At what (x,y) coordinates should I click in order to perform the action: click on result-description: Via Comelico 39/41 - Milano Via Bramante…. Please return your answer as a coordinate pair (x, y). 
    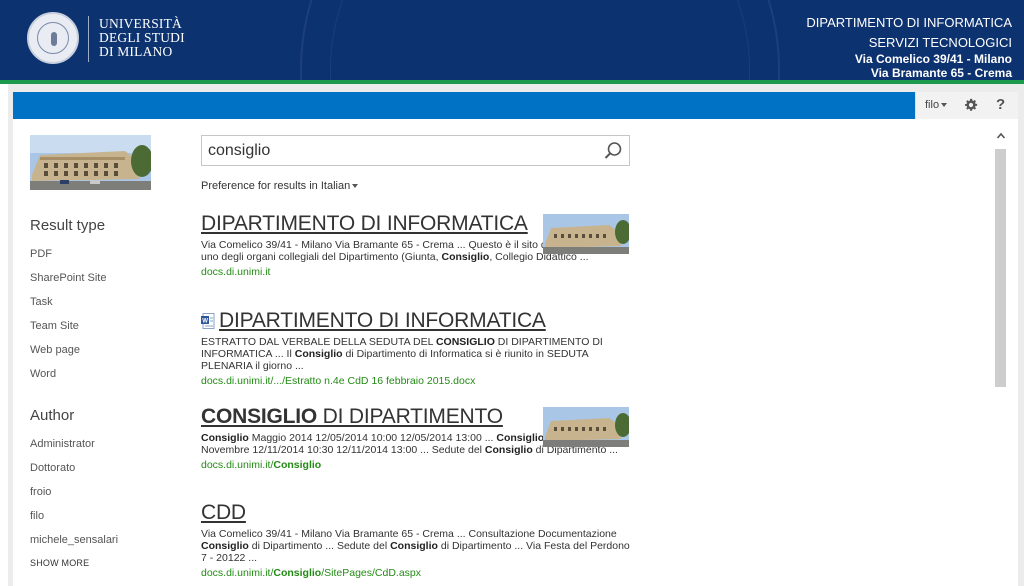
    Looking at the image, I should click on (415, 546).